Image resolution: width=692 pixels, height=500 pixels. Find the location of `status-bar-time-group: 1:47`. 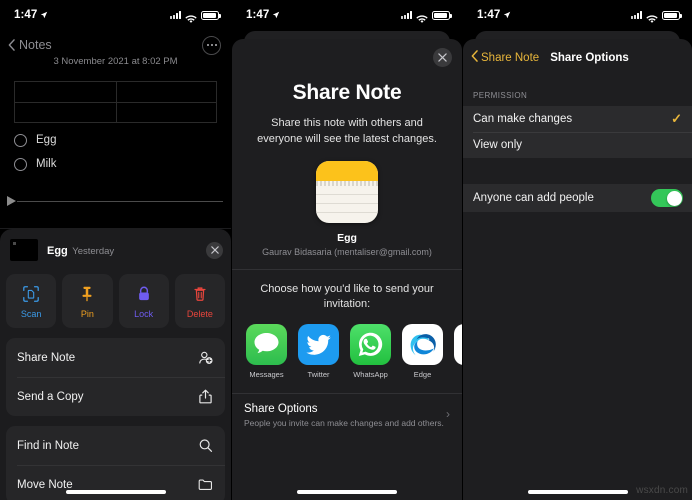

status-bar-time-group: 1:47 is located at coordinates (494, 15).